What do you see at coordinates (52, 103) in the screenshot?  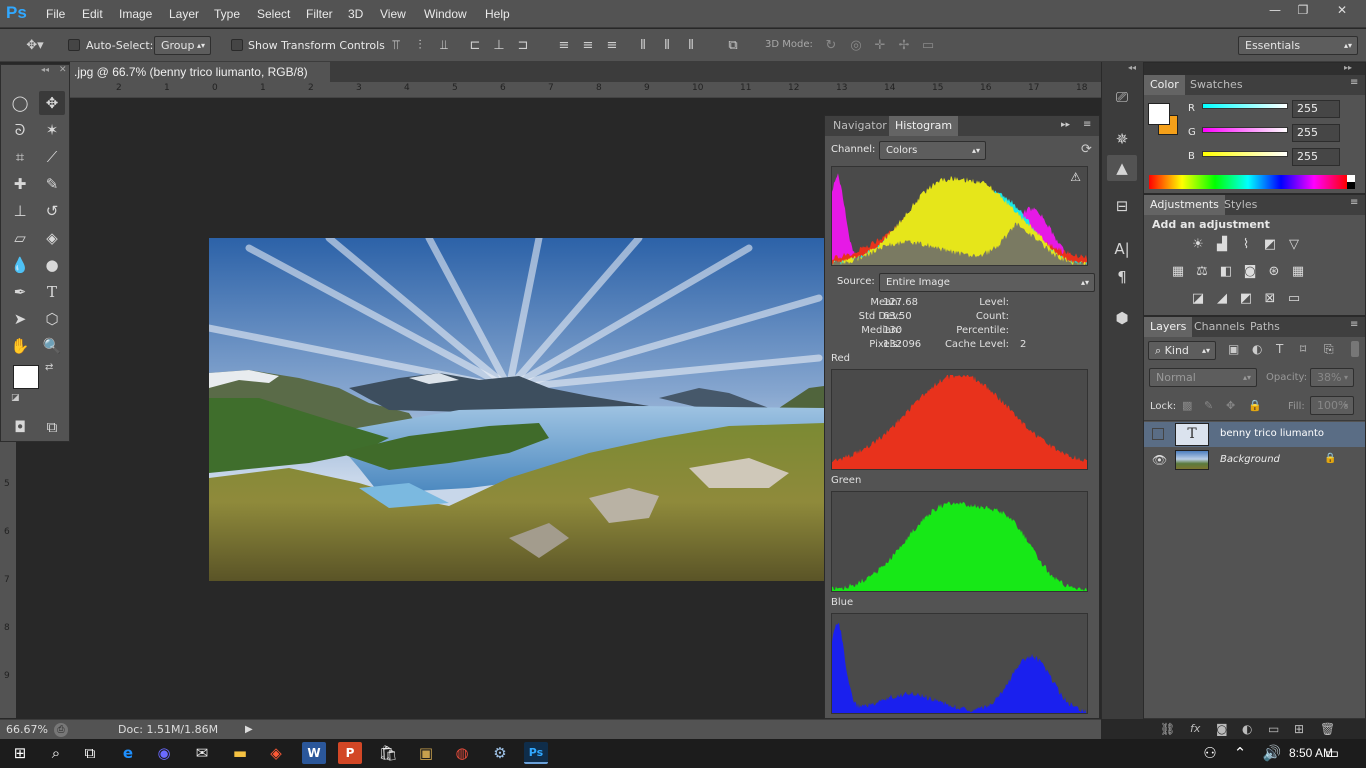 I see `move-tool-icon: ✥` at bounding box center [52, 103].